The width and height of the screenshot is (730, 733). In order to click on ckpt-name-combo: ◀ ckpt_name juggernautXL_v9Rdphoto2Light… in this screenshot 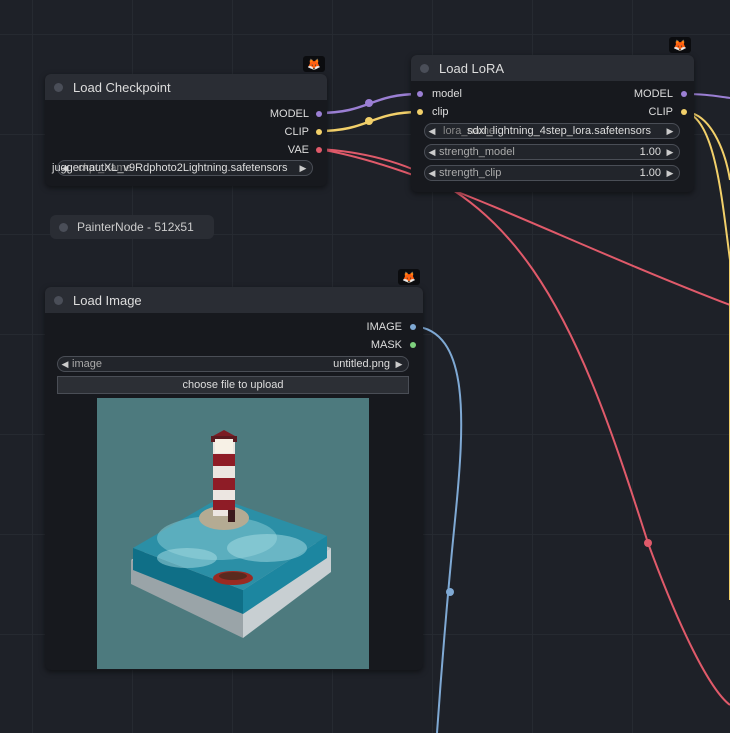, I will do `click(182, 168)`.